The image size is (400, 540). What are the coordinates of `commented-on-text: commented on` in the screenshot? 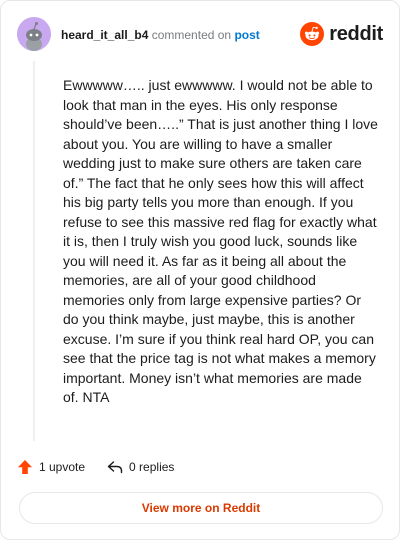 It's located at (191, 35).